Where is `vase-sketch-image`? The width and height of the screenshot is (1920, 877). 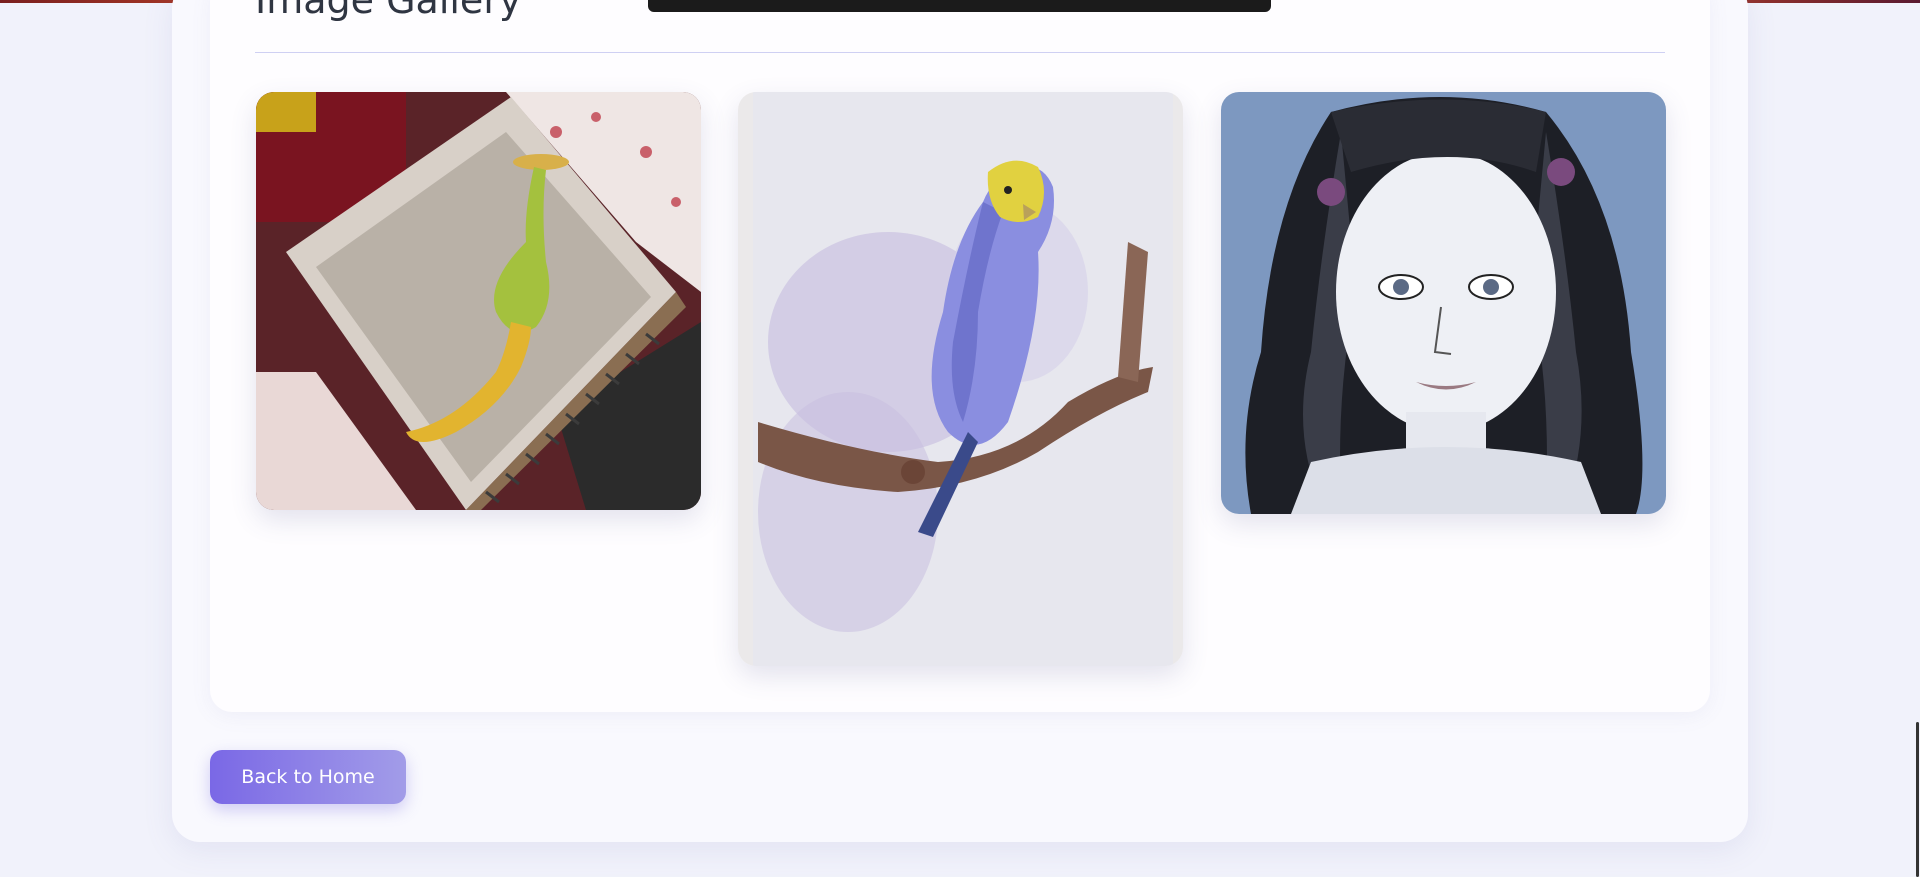 vase-sketch-image is located at coordinates (478, 301).